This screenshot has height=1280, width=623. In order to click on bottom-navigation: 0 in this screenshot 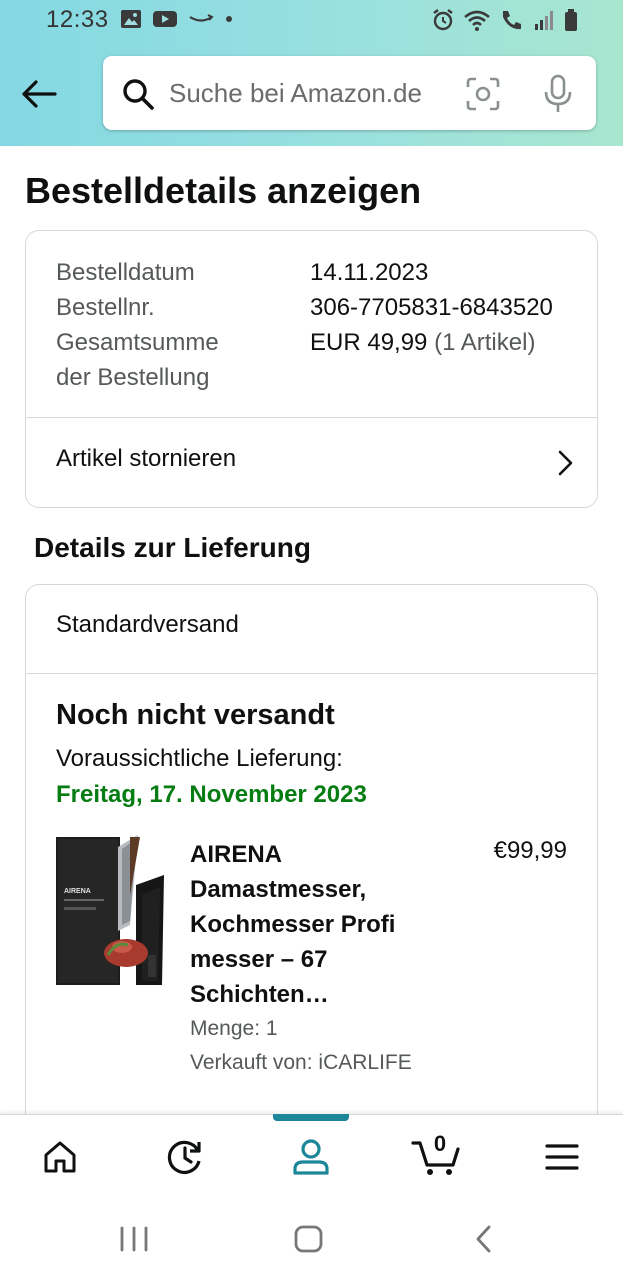, I will do `click(311, 1156)`.